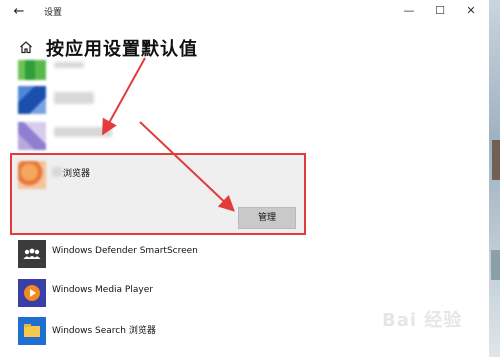 This screenshot has width=500, height=357. I want to click on folder-icon, so click(32, 330).